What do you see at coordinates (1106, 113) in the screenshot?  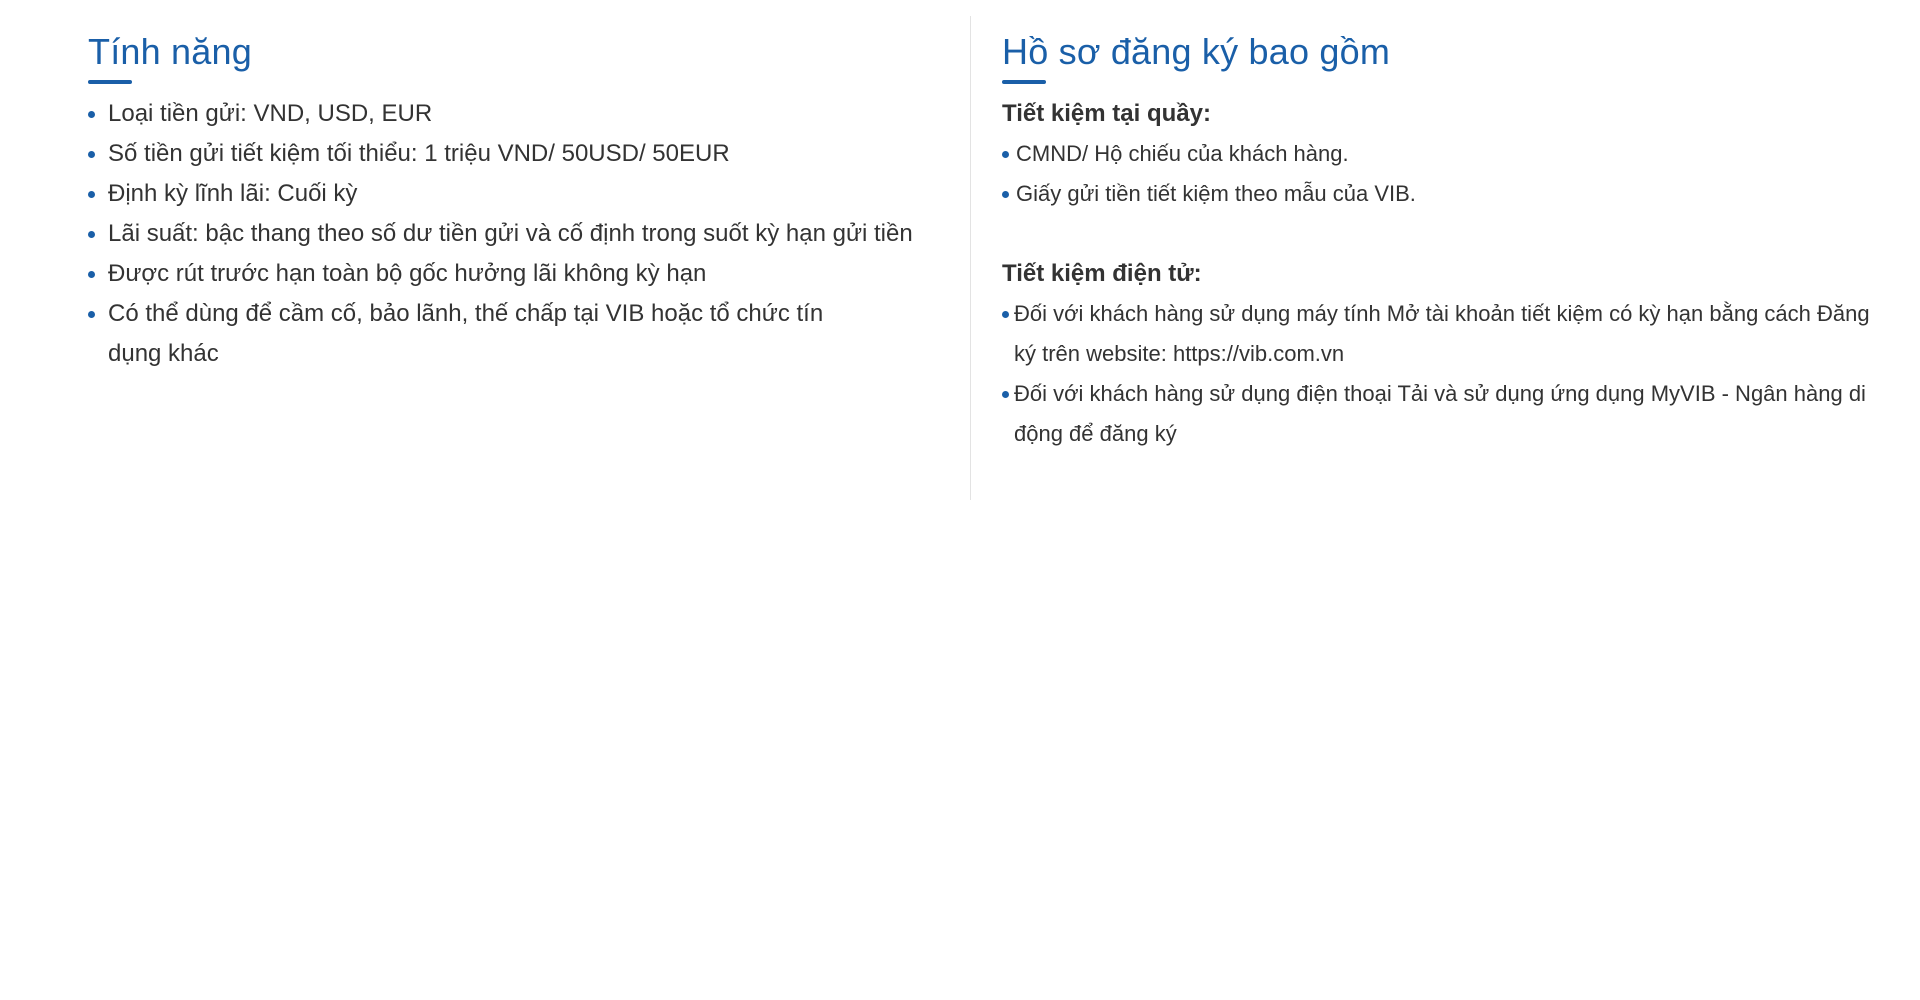 I see `counter-savings-heading: Tiết kiệm tại quầy:` at bounding box center [1106, 113].